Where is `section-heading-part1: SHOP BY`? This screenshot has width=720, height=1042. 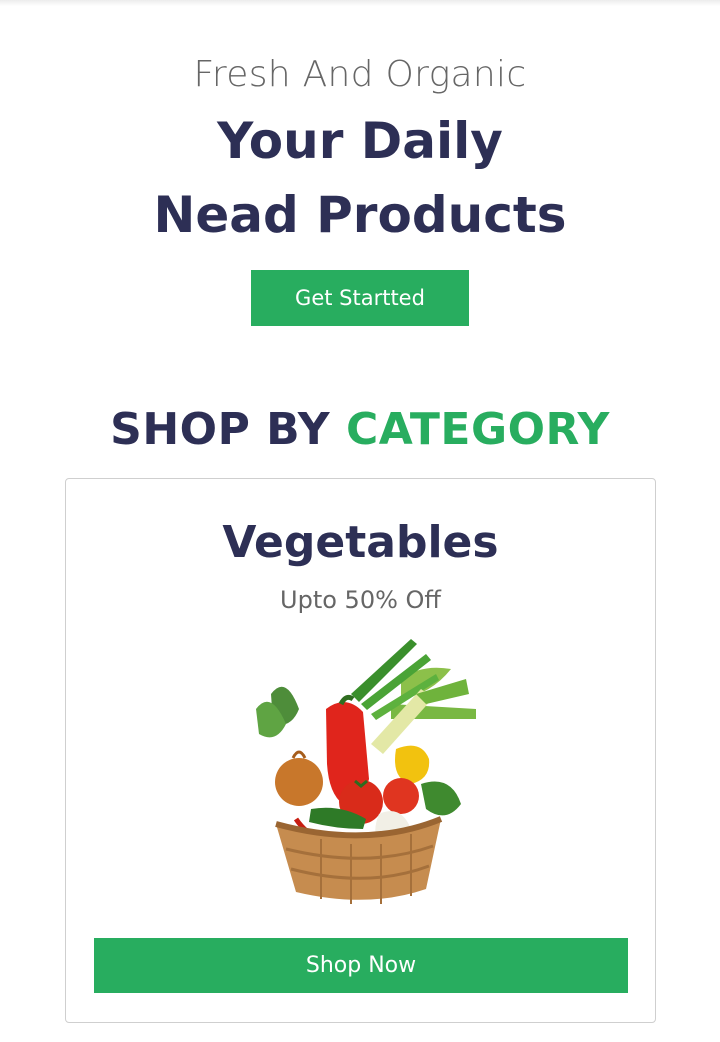
section-heading-part1: SHOP BY is located at coordinates (220, 429).